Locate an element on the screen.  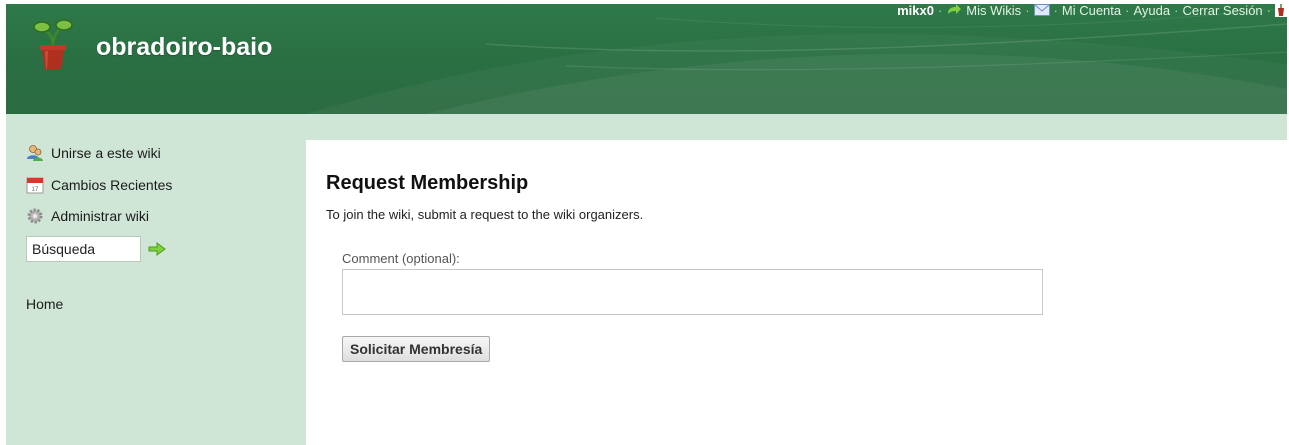
join-users-icon is located at coordinates (35, 153).